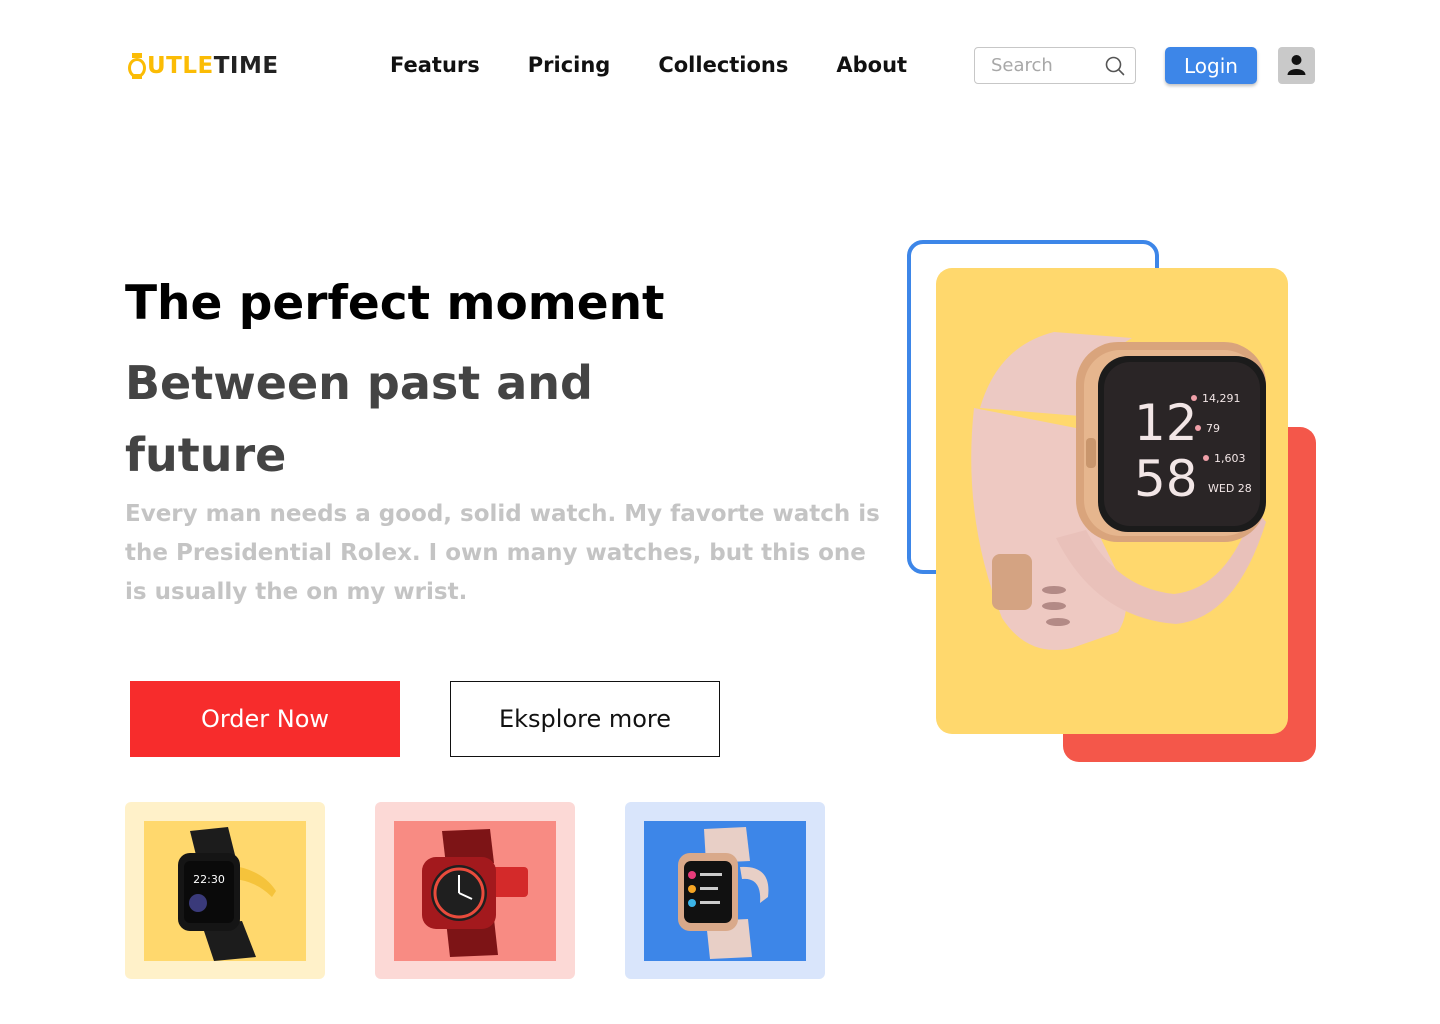  Describe the element at coordinates (265, 719) in the screenshot. I see `order-now-button: Order Now` at that location.